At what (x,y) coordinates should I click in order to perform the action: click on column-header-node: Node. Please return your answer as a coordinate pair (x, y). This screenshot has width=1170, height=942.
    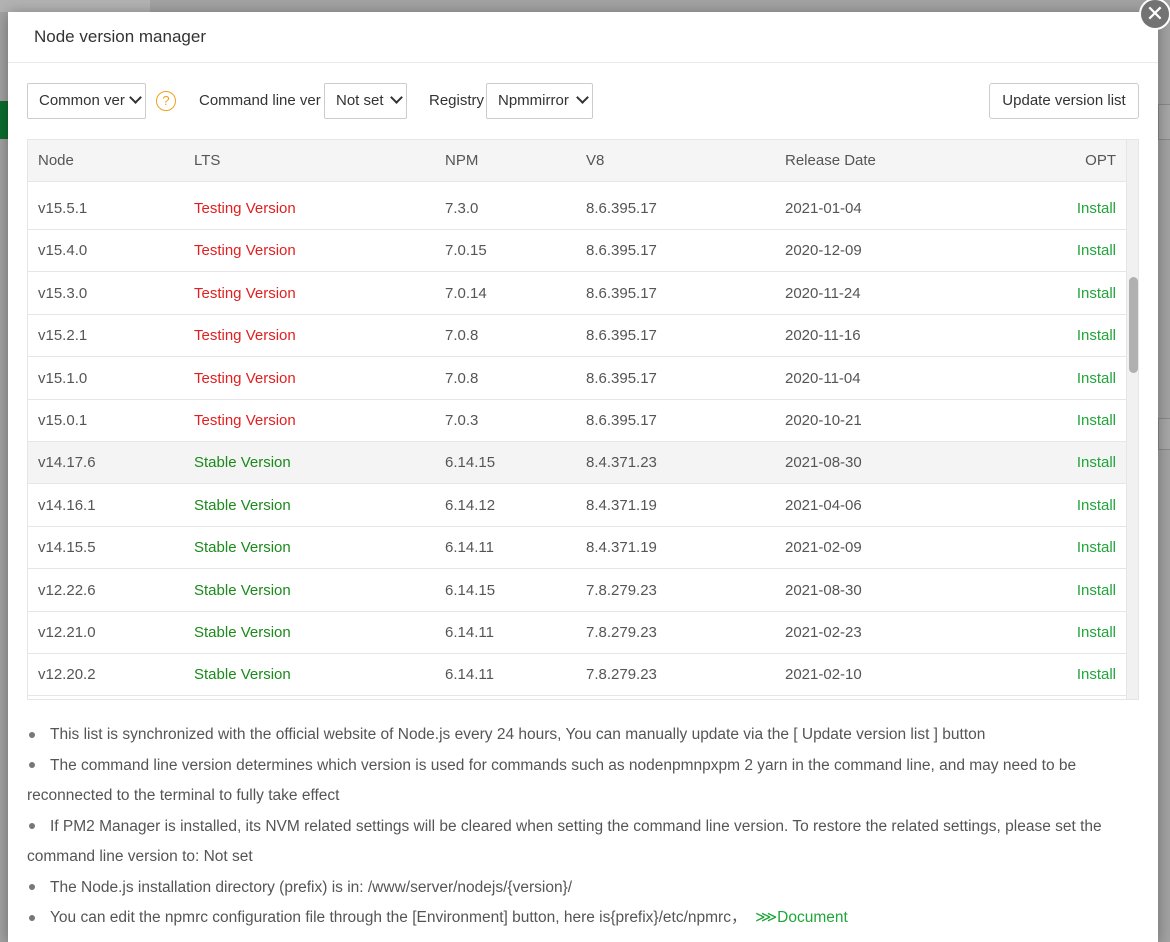
    Looking at the image, I should click on (56, 160).